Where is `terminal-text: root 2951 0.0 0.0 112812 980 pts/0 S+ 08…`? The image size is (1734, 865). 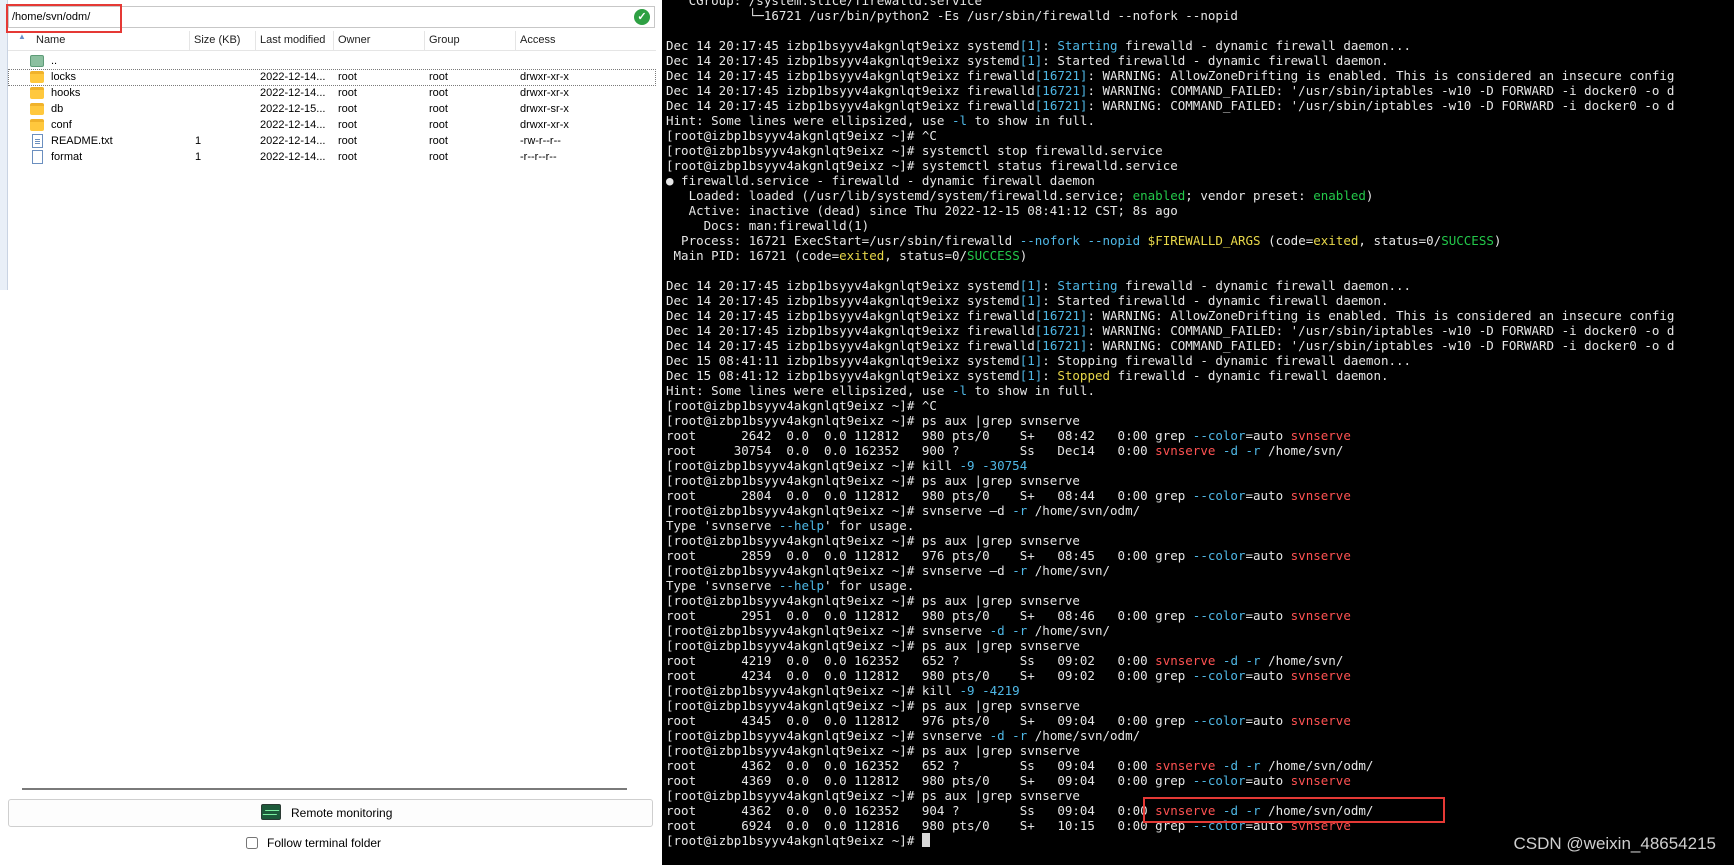
terminal-text: root 2951 0.0 0.0 112812 980 pts/0 S+ 08… is located at coordinates (929, 615).